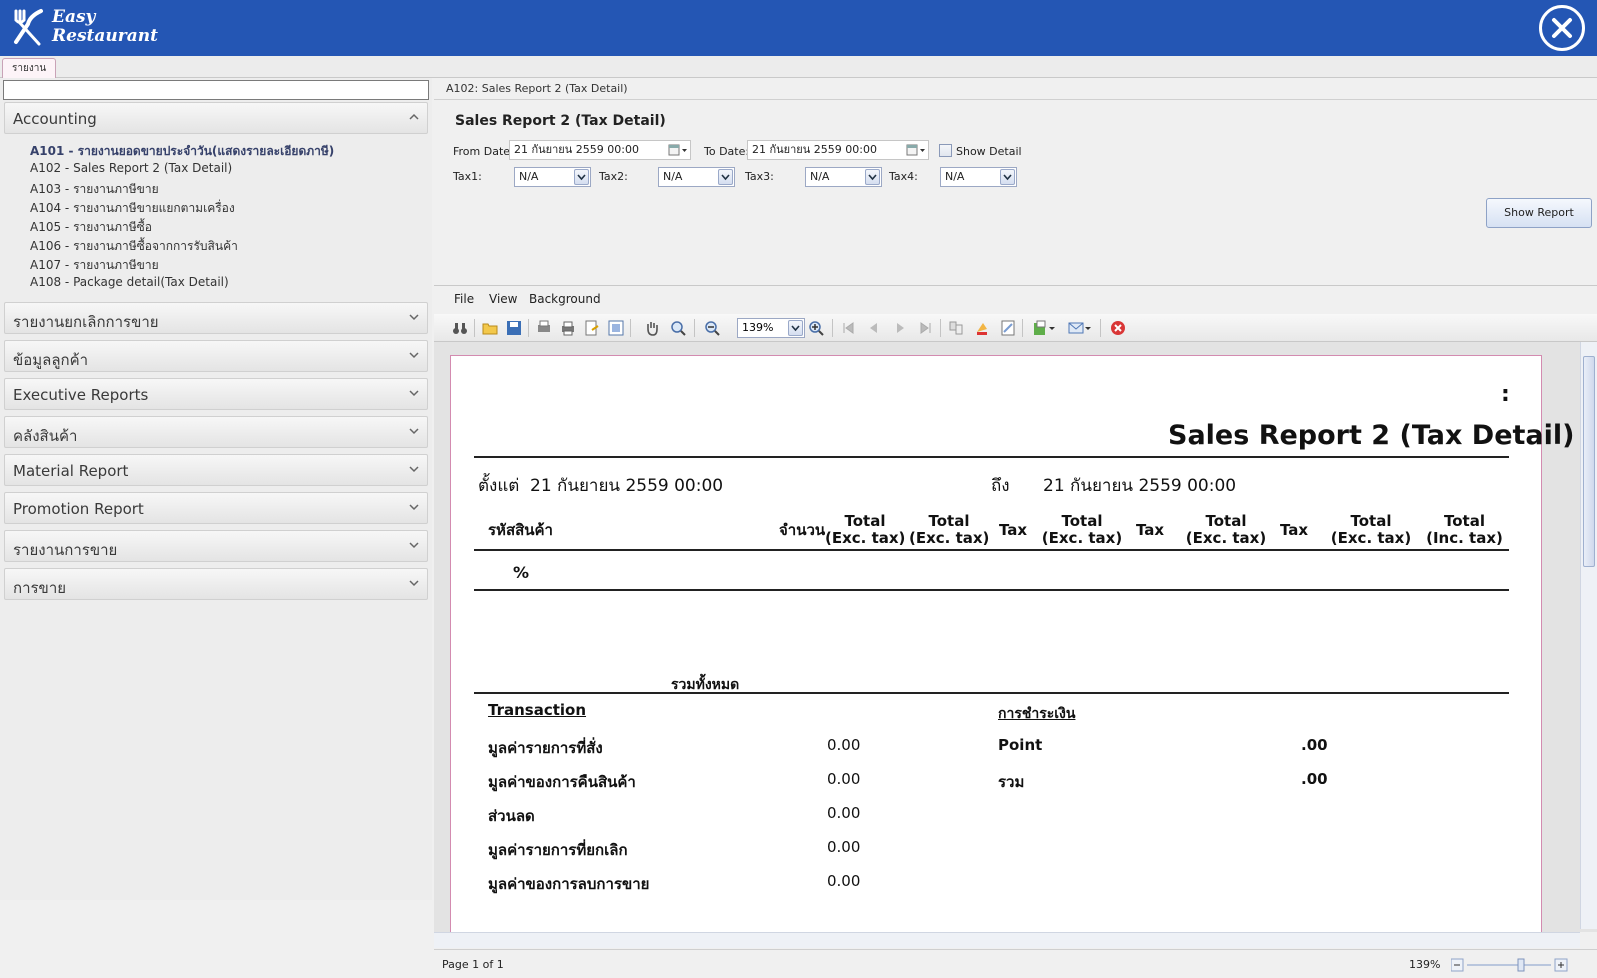 Image resolution: width=1597 pixels, height=978 pixels. What do you see at coordinates (820, 176) in the screenshot?
I see `tax3-value: N/A` at bounding box center [820, 176].